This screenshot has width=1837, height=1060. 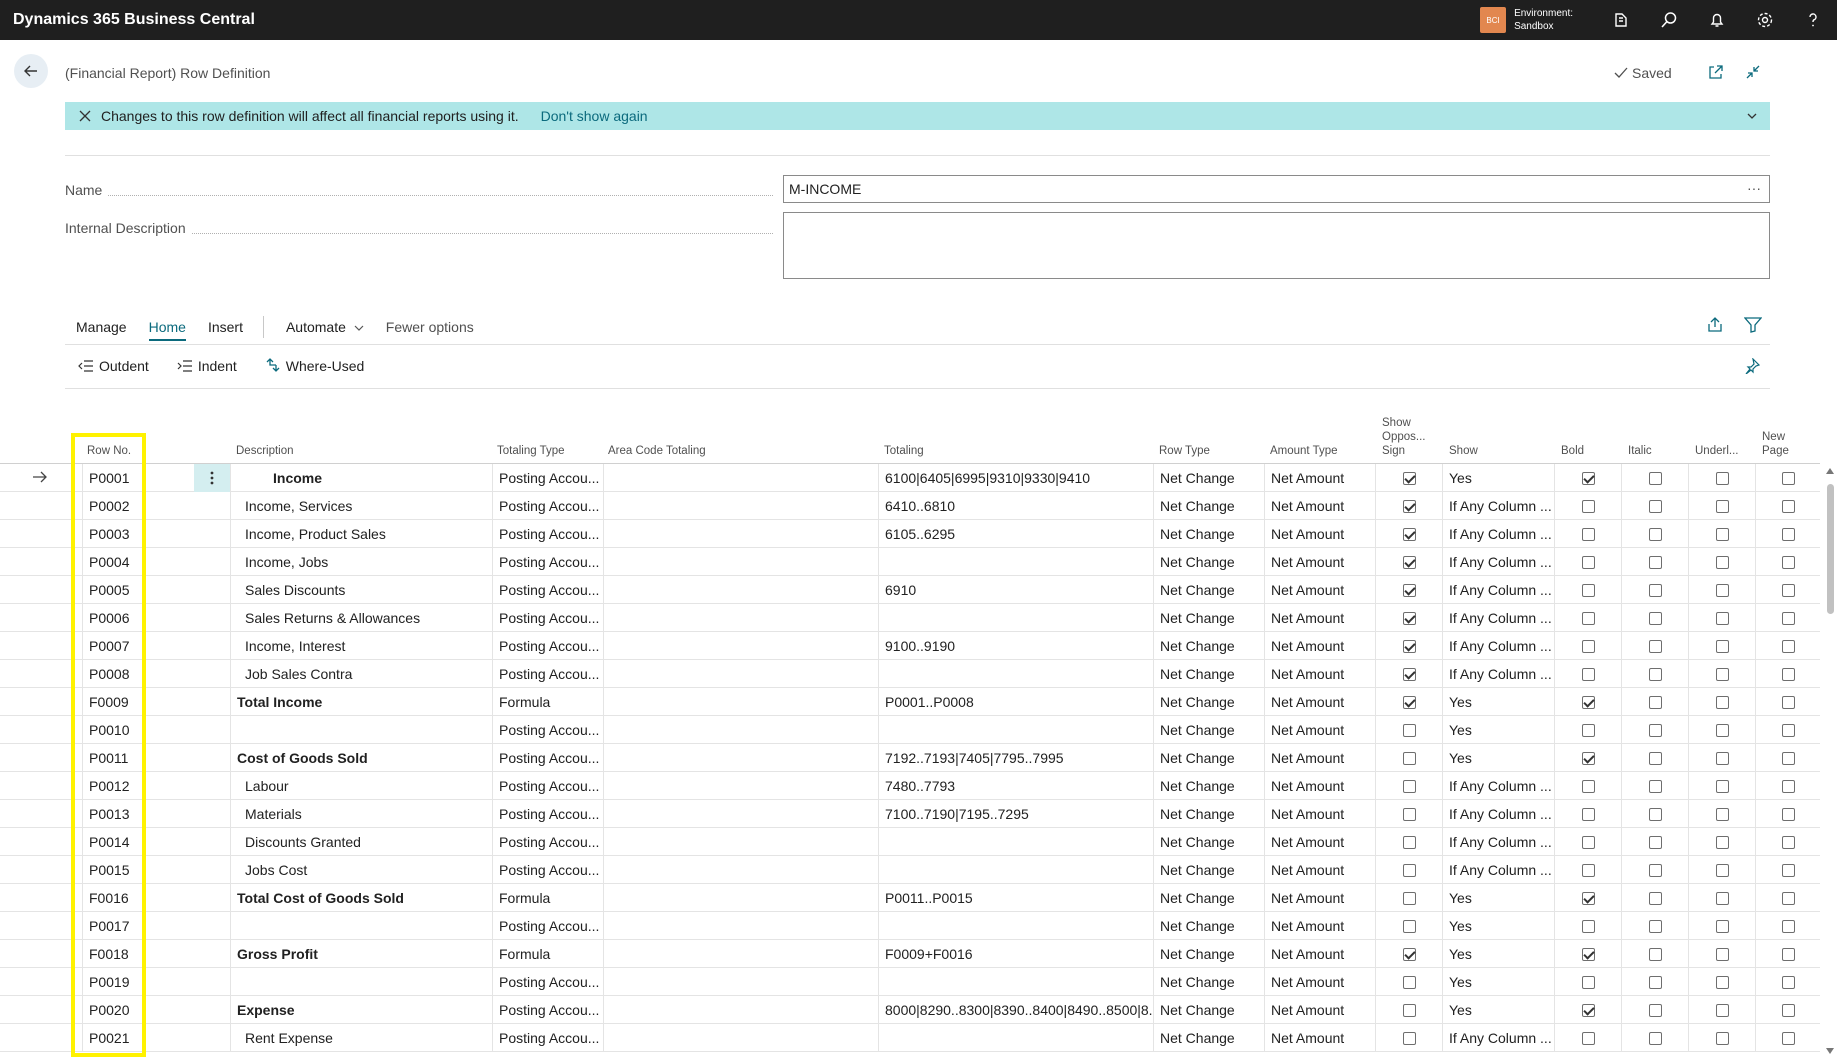 What do you see at coordinates (155, 1038) in the screenshot?
I see `row-no-cell: P0021` at bounding box center [155, 1038].